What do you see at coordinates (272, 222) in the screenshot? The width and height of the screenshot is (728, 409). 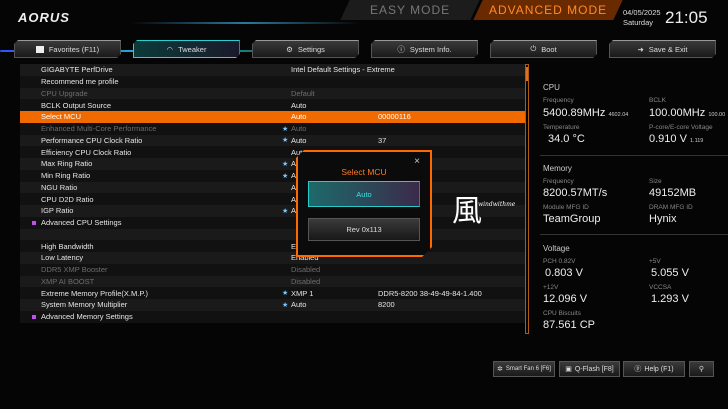 I see `setting-row: Advanced CPU Settings` at bounding box center [272, 222].